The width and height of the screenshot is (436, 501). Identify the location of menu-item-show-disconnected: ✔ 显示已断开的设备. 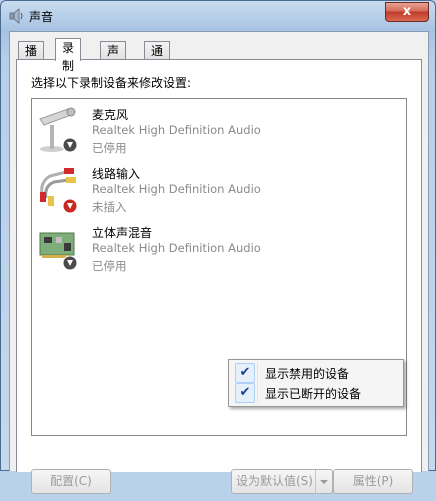
(315, 392).